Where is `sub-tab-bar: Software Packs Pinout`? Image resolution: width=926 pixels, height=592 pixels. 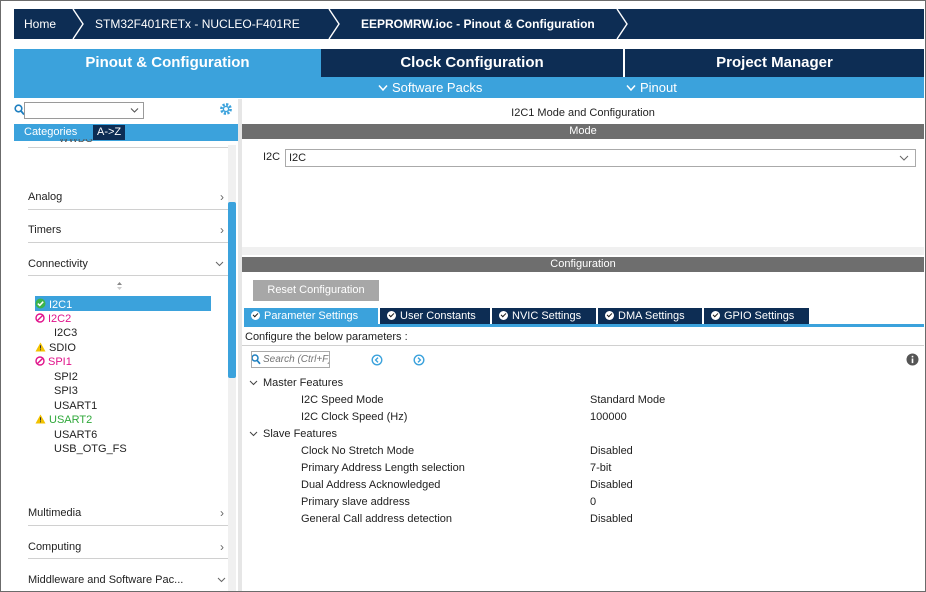 sub-tab-bar: Software Packs Pinout is located at coordinates (469, 87).